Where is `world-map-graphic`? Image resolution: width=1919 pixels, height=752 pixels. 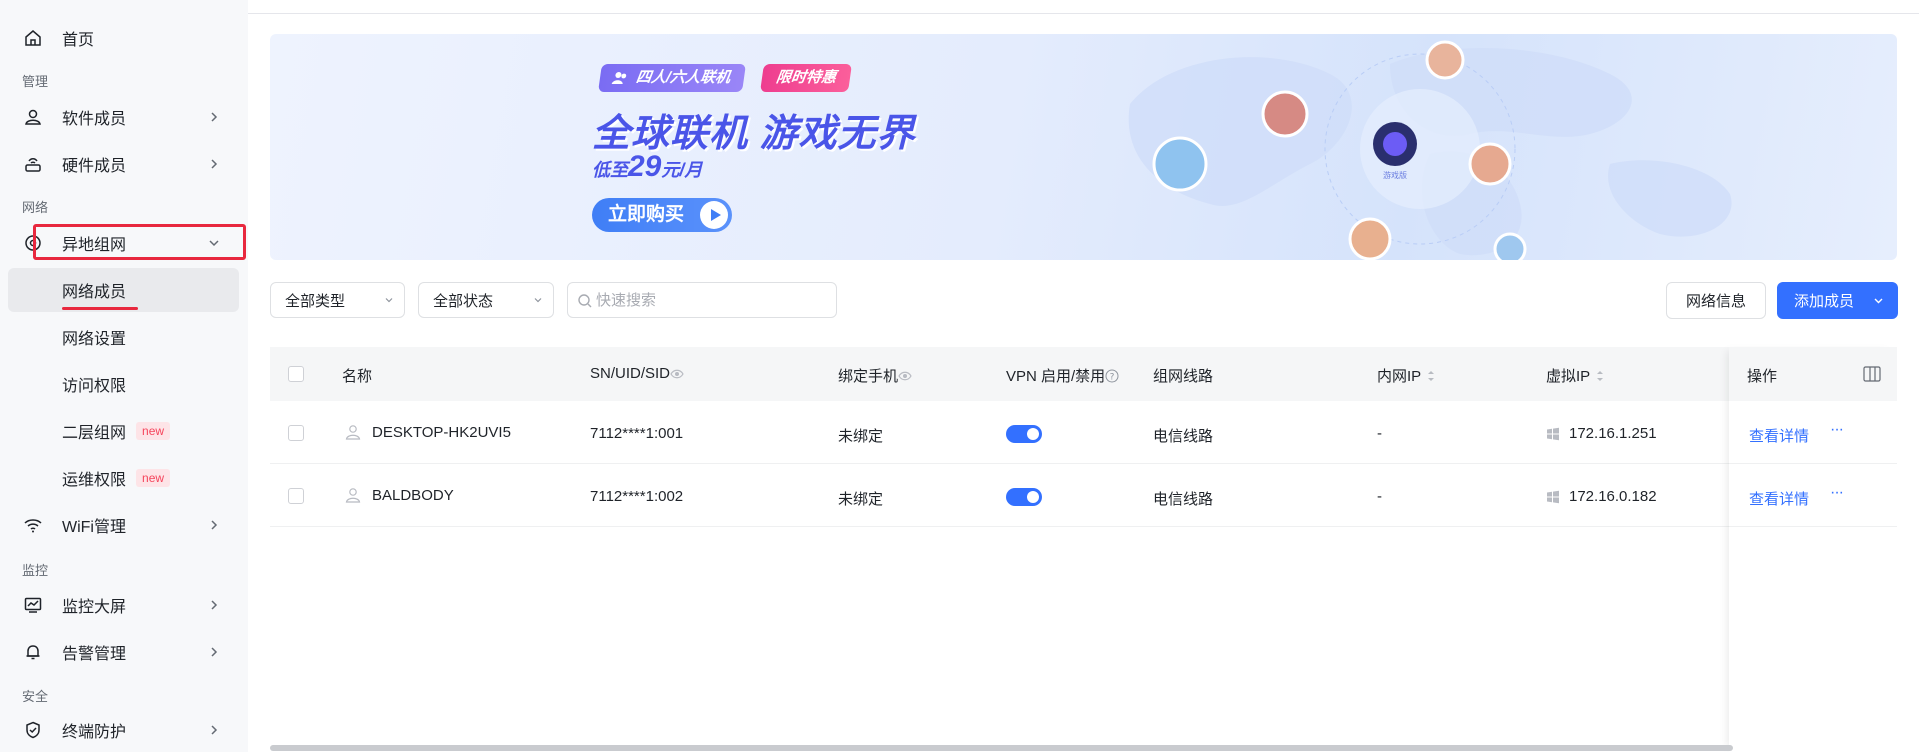 world-map-graphic is located at coordinates (1430, 150).